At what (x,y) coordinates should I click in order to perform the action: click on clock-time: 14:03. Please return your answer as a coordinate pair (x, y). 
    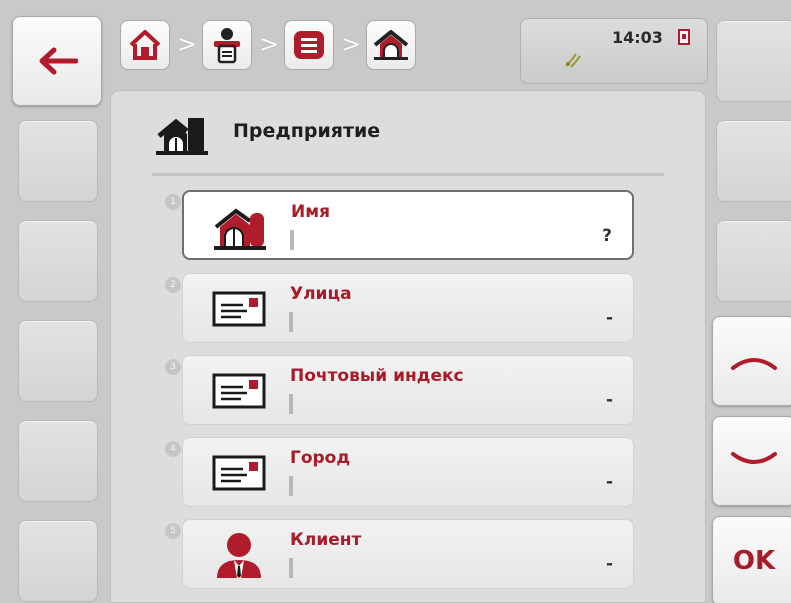
    Looking at the image, I should click on (637, 37).